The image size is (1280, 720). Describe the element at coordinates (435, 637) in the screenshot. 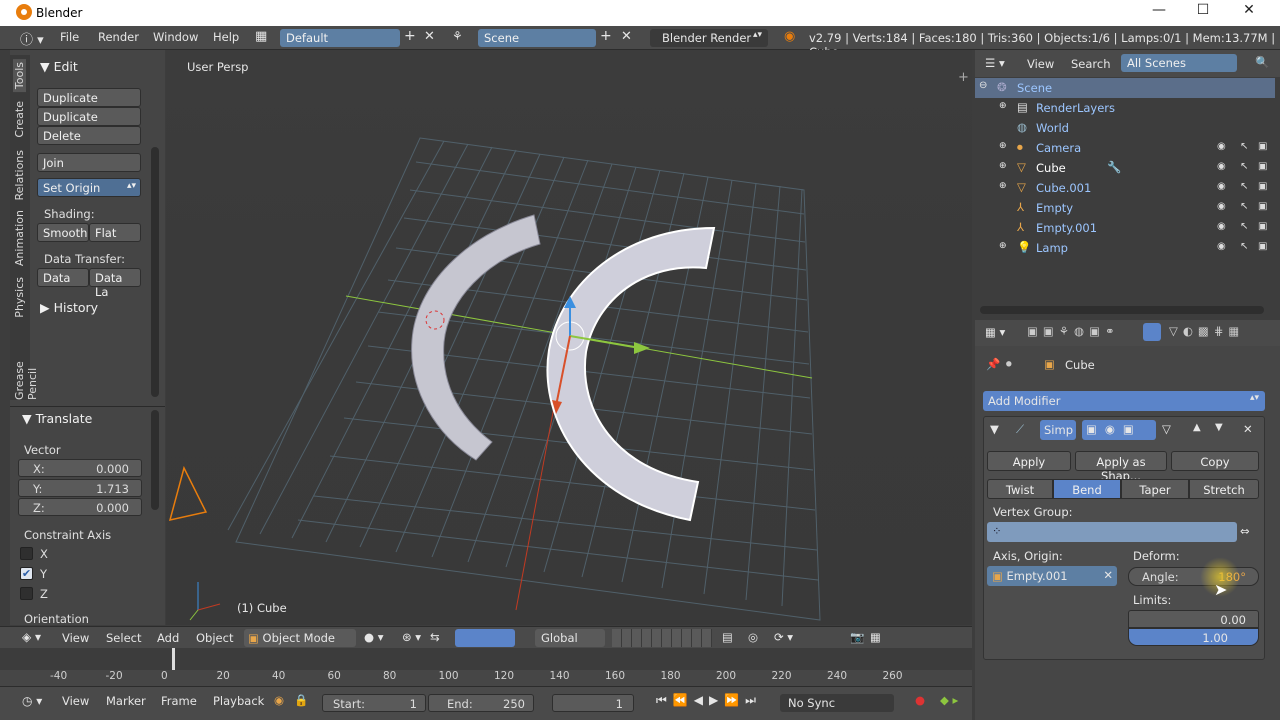

I see `manipulator-toggle-icon: ⇆` at that location.